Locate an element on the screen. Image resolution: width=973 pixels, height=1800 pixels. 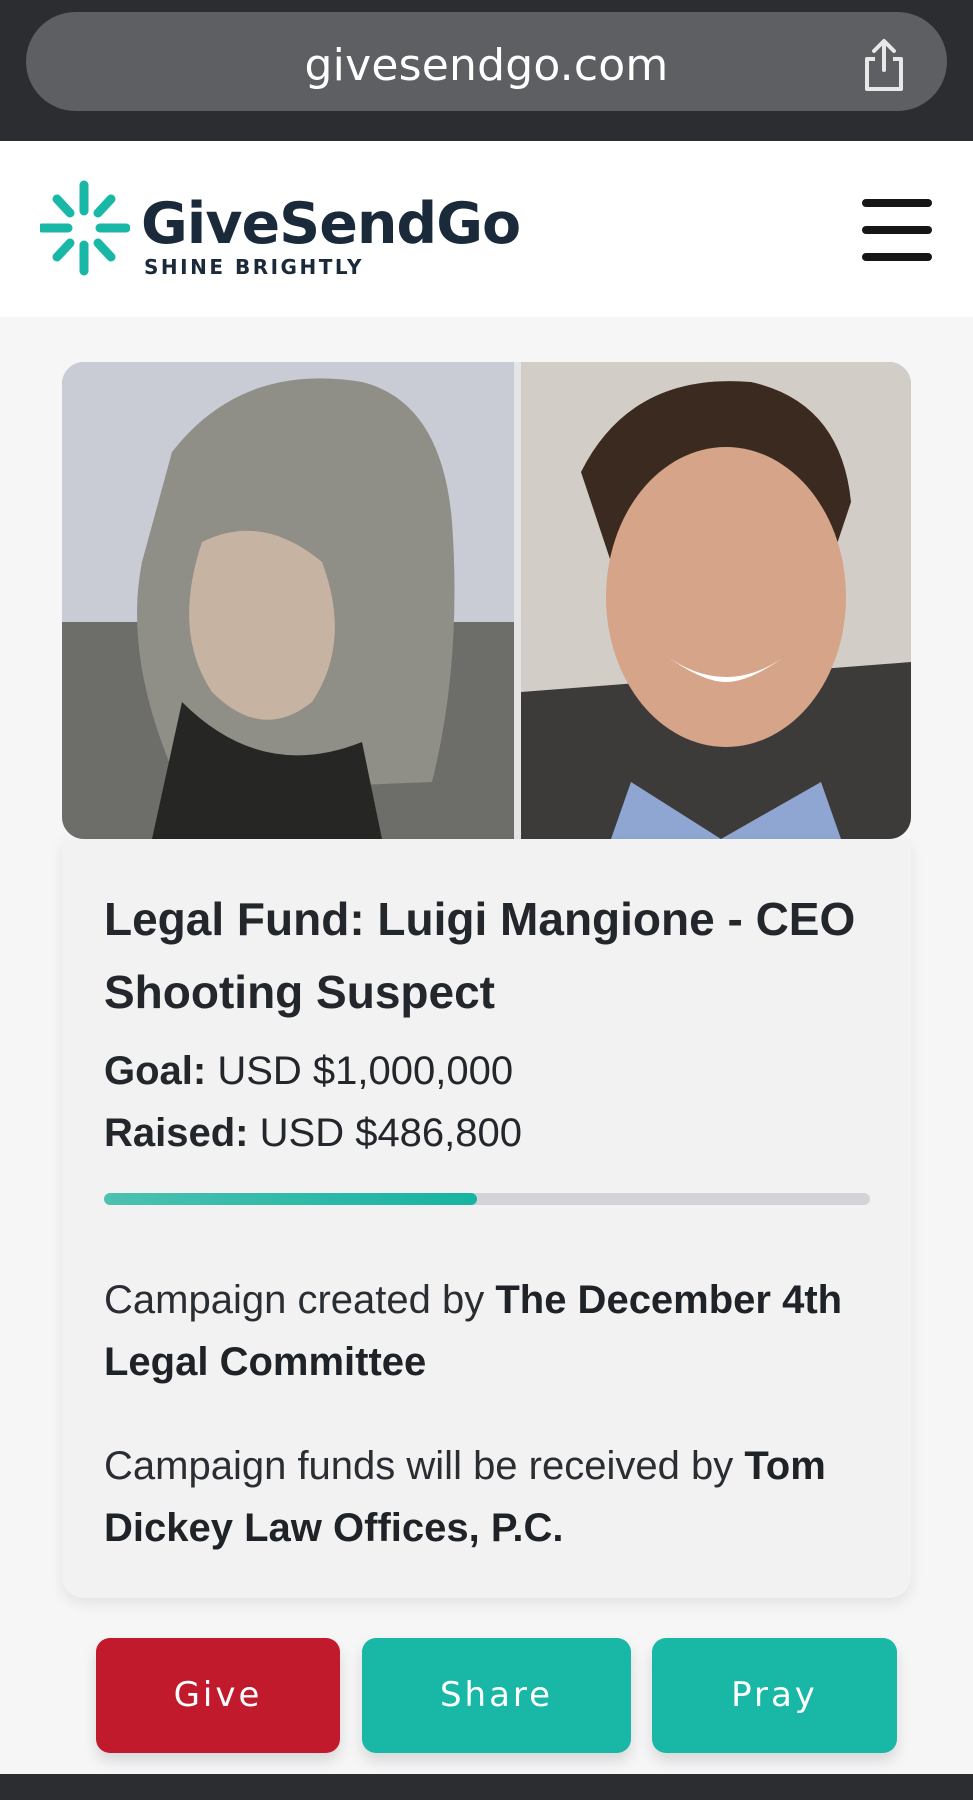
raised-label: Raised: is located at coordinates (176, 1133).